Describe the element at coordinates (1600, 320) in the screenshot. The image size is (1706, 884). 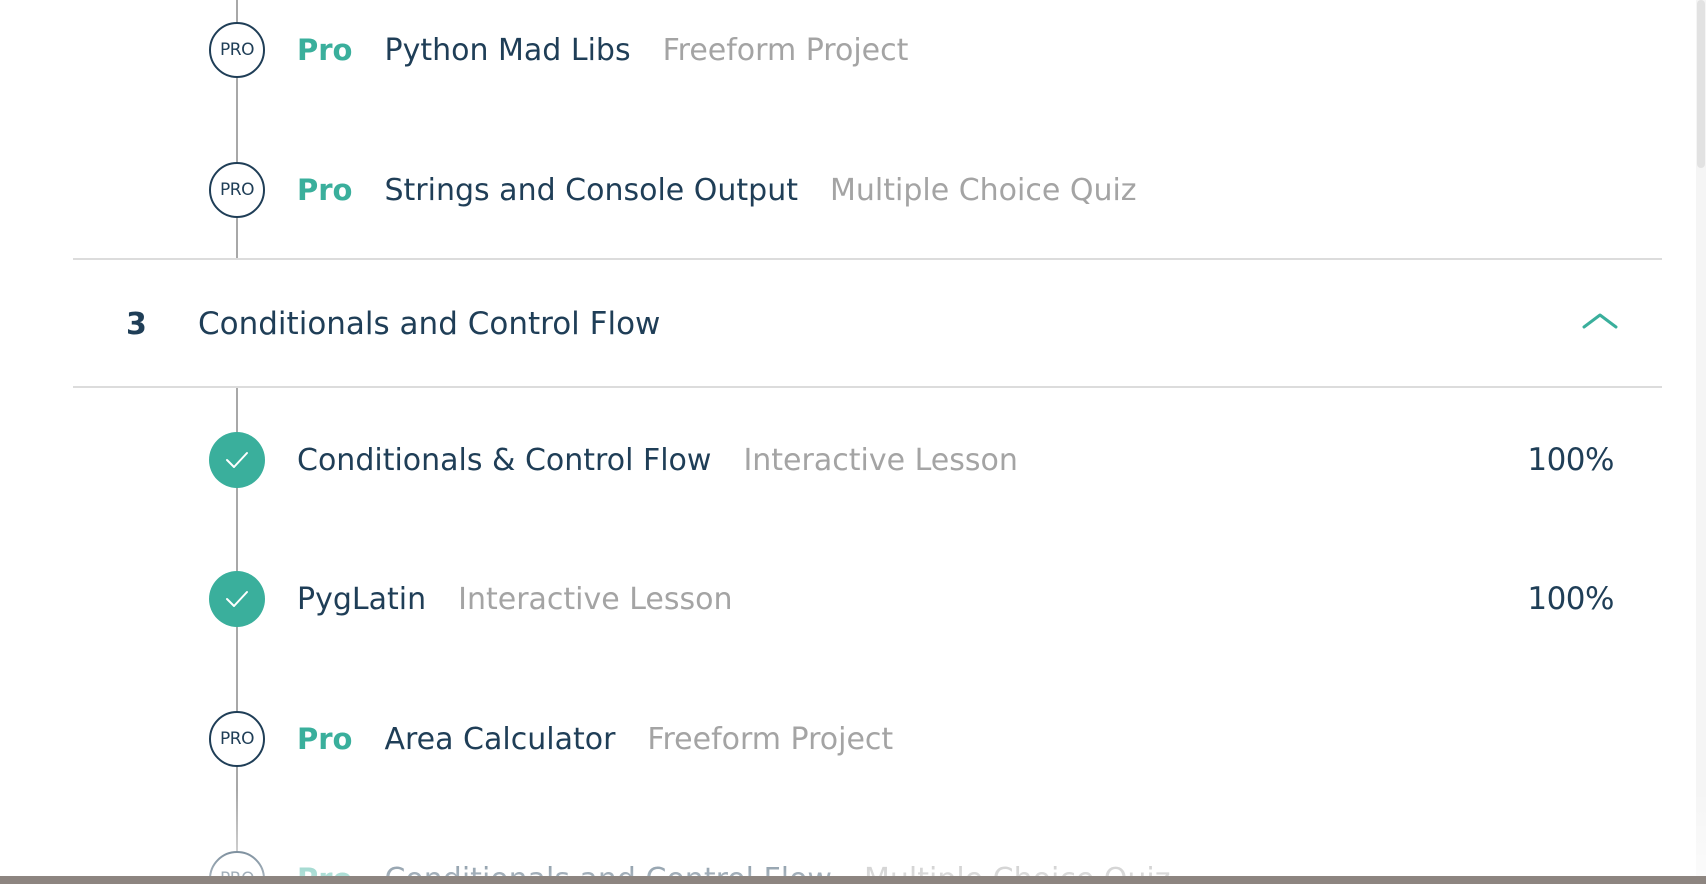
I see `chevron-up-icon` at that location.